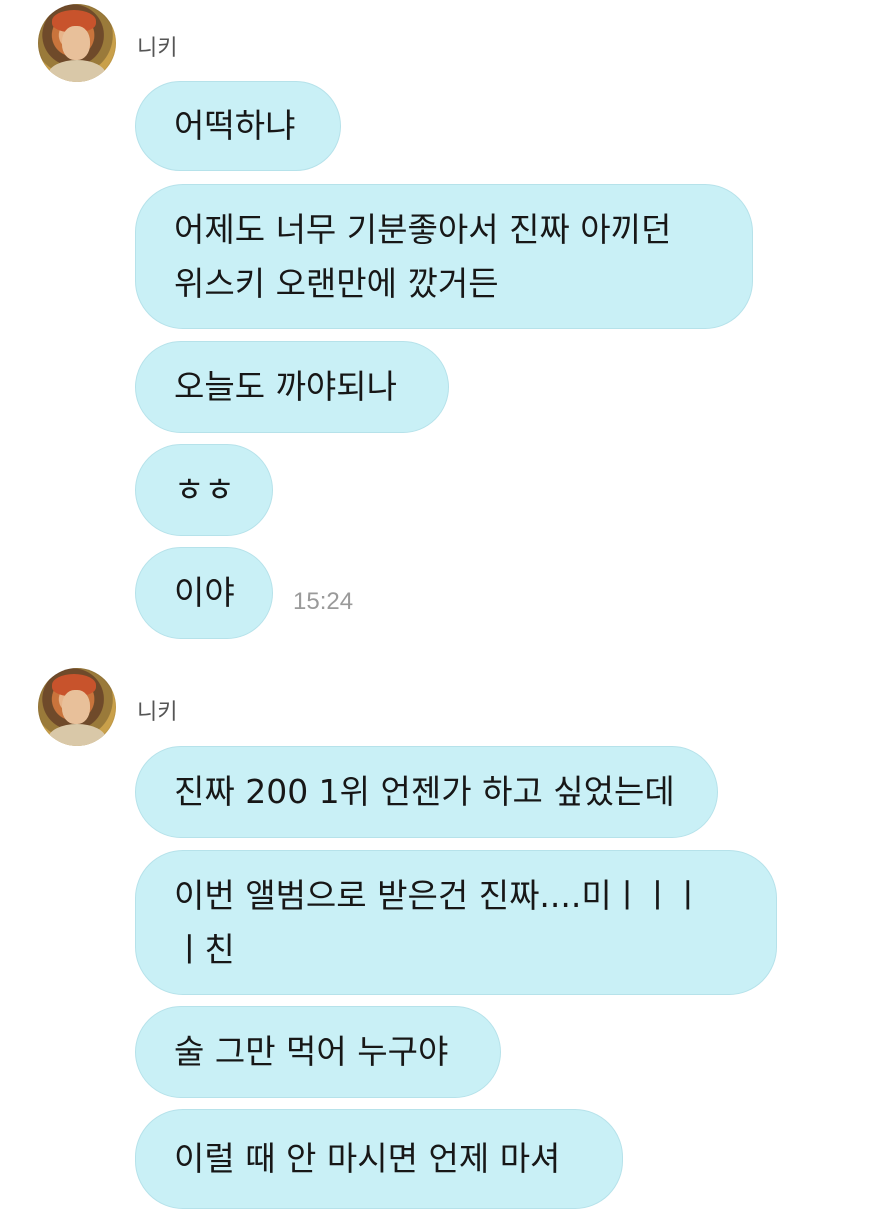 Image resolution: width=894 pixels, height=1209 pixels. I want to click on message-text: 술 그만 먹어 누구야, so click(311, 1051).